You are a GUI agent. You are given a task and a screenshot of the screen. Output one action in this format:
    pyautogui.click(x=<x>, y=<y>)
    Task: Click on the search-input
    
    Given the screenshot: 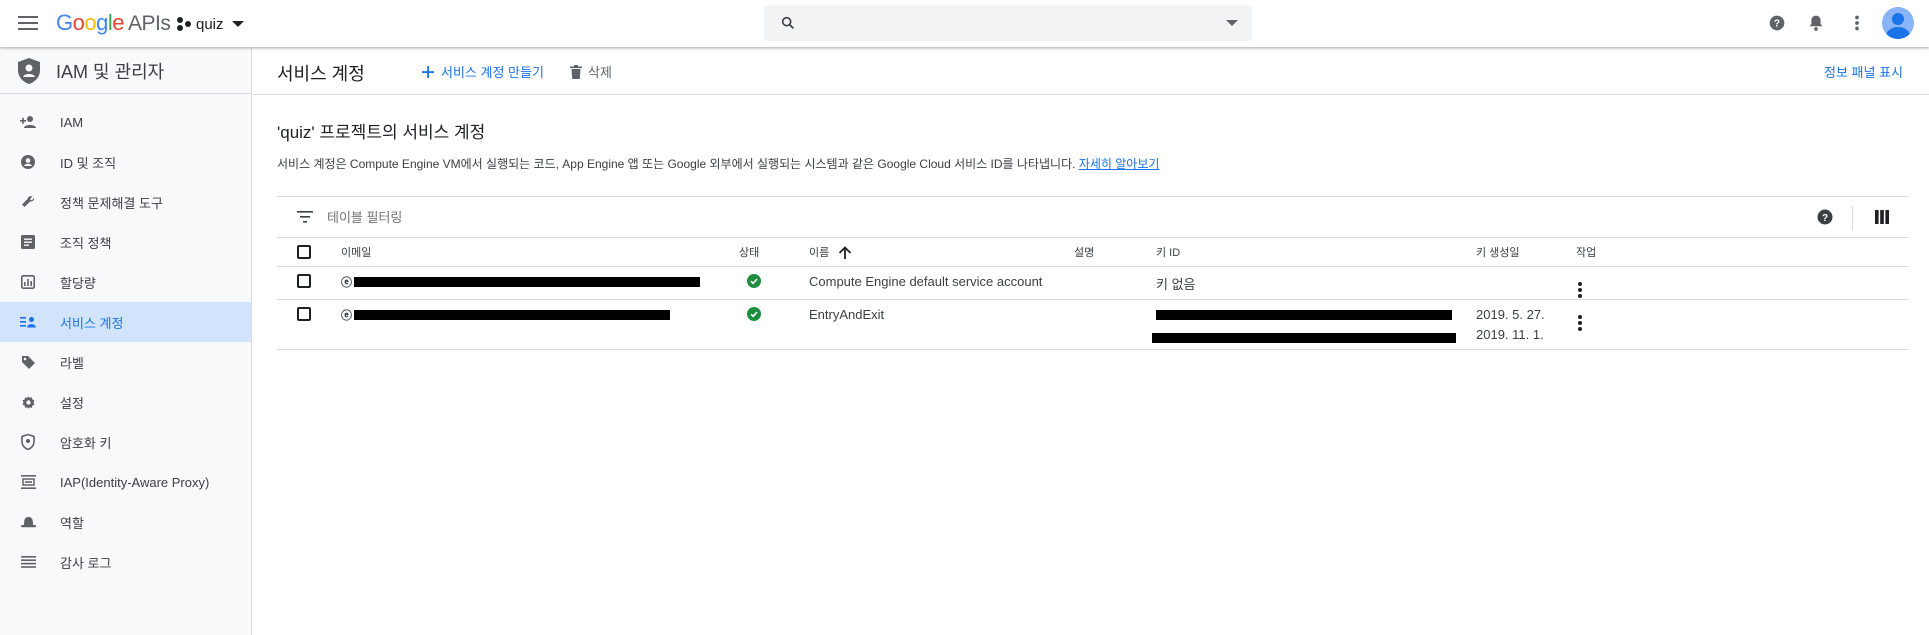 What is the action you would take?
    pyautogui.click(x=1008, y=23)
    